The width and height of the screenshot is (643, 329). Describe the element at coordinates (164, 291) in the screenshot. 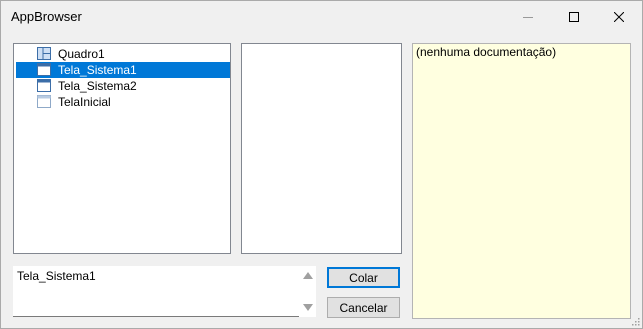

I see `selection-textbox: Tela_Sistema1` at that location.